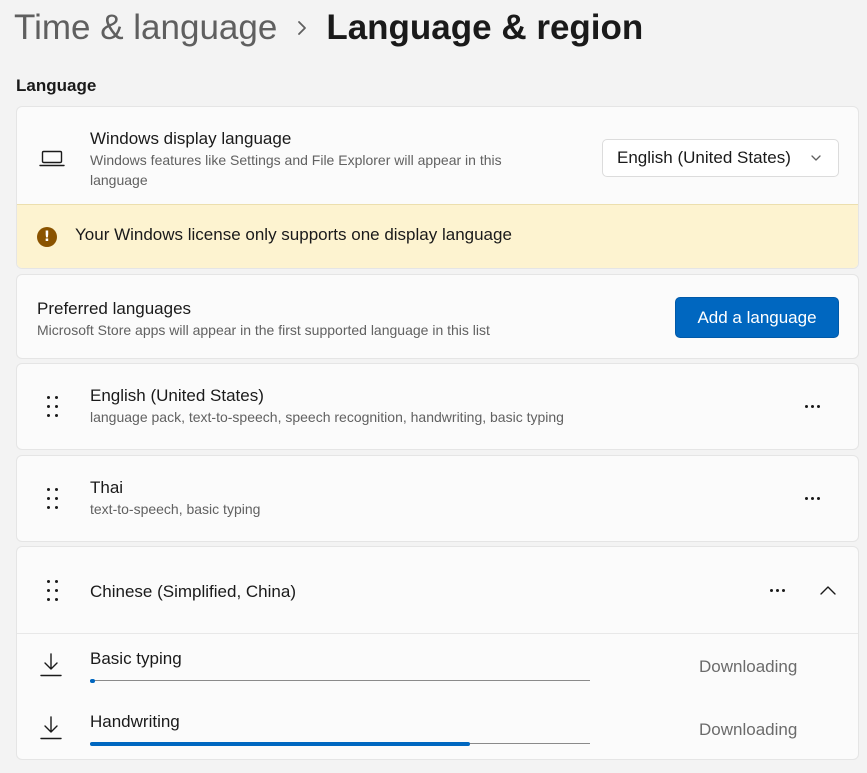 The width and height of the screenshot is (867, 773). I want to click on language-name: English (United States), so click(177, 395).